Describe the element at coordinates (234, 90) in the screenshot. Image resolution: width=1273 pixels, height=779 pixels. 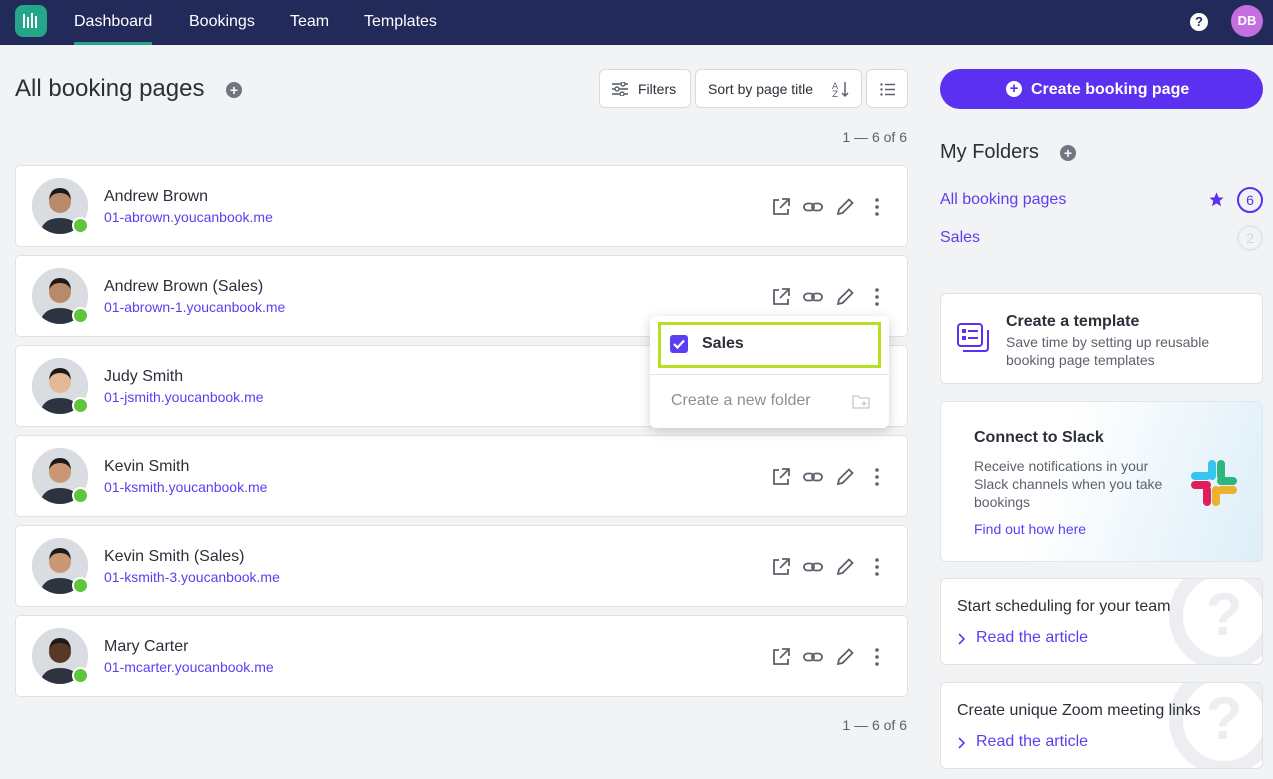
I see `add-booking-page-icon: +` at that location.